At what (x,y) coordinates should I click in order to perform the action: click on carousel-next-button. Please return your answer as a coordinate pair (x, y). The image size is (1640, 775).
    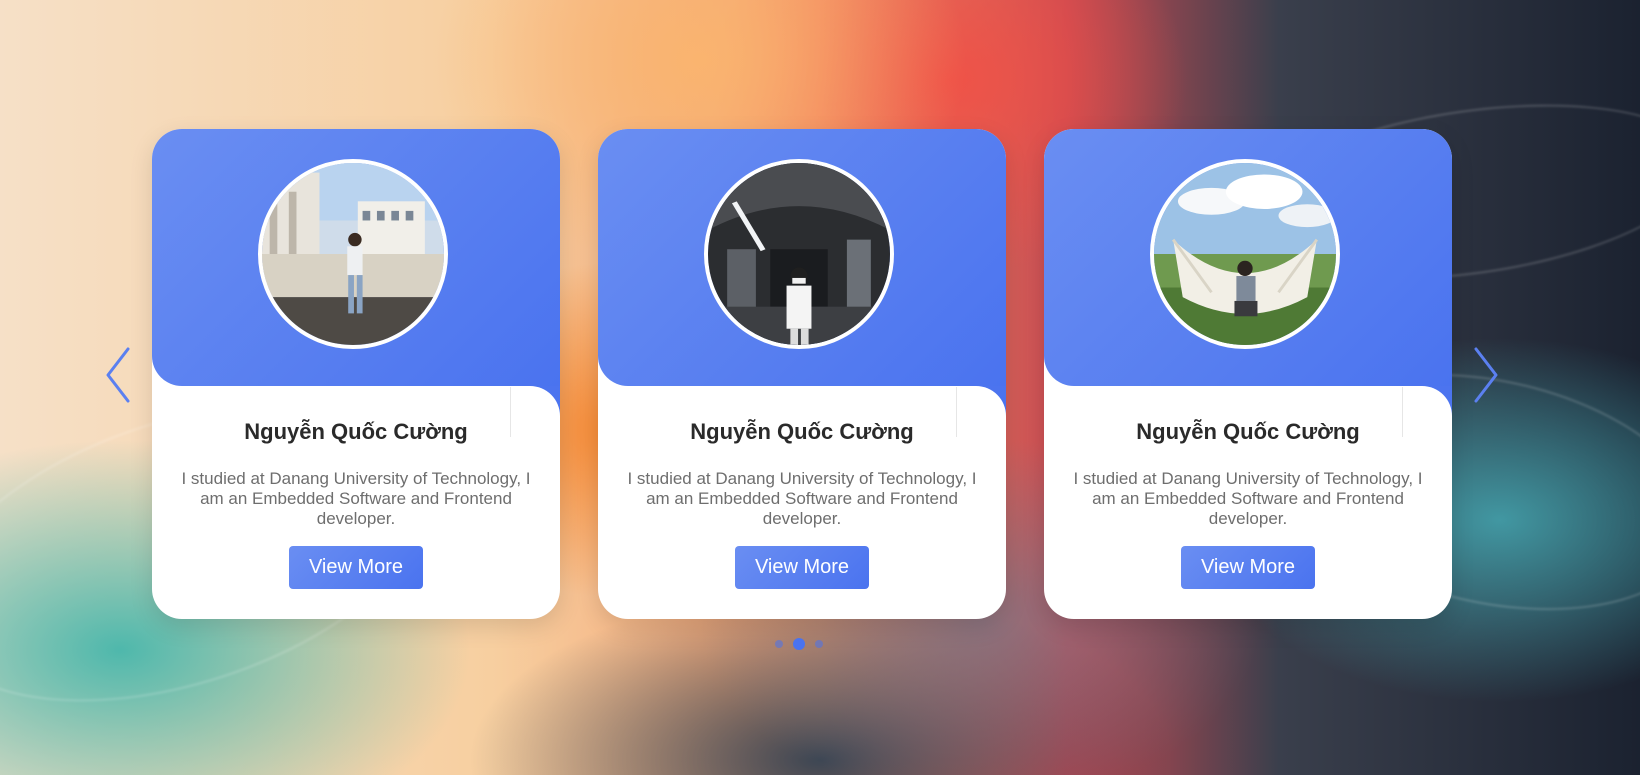
    Looking at the image, I should click on (1485, 375).